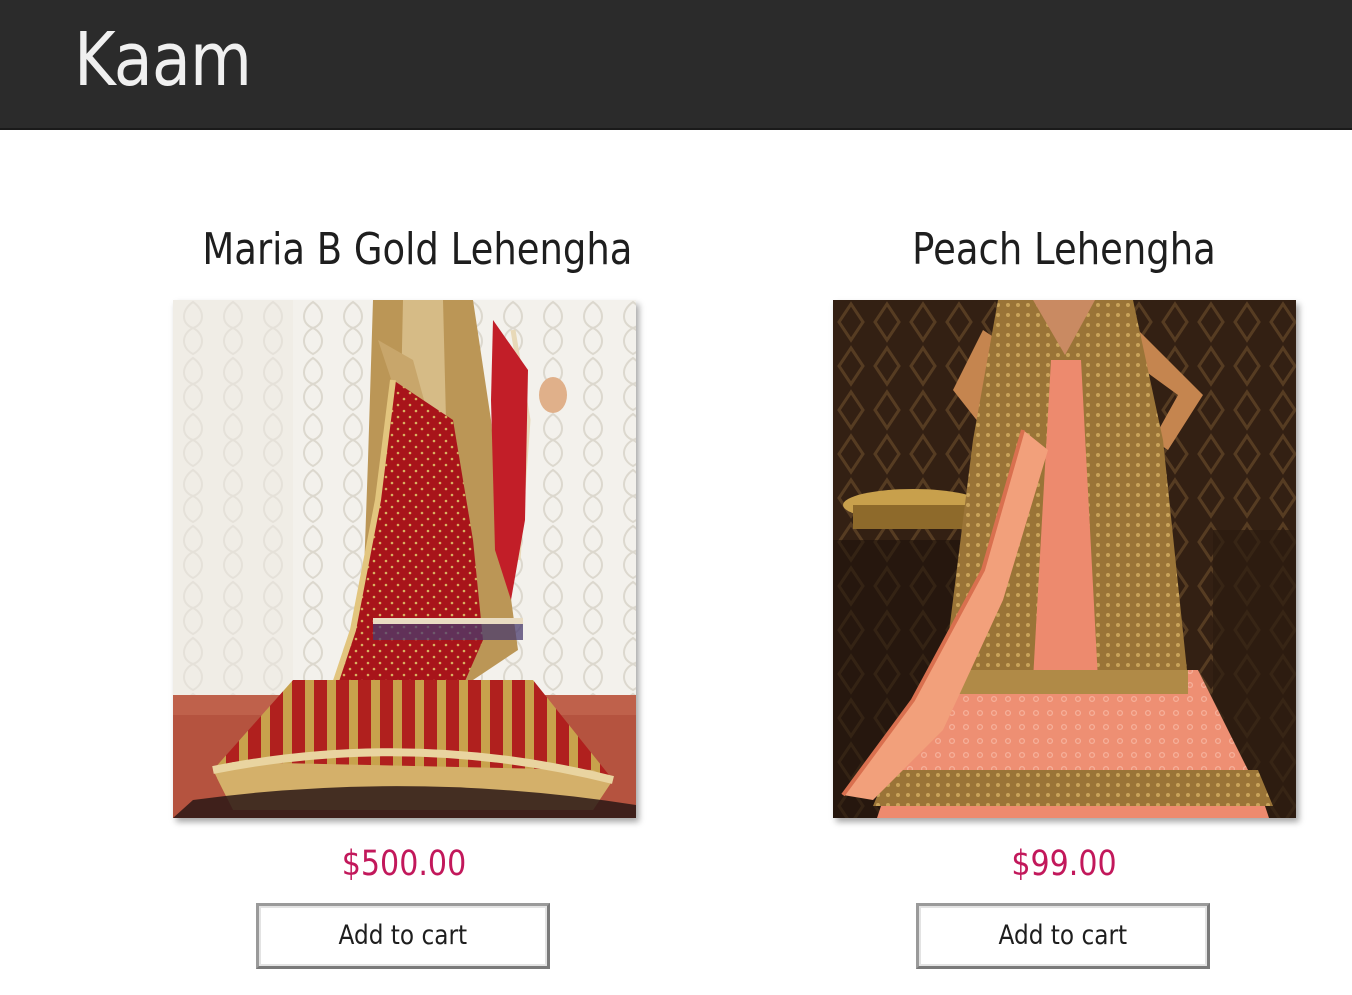  I want to click on site-logo-link: Kaam, so click(163, 60).